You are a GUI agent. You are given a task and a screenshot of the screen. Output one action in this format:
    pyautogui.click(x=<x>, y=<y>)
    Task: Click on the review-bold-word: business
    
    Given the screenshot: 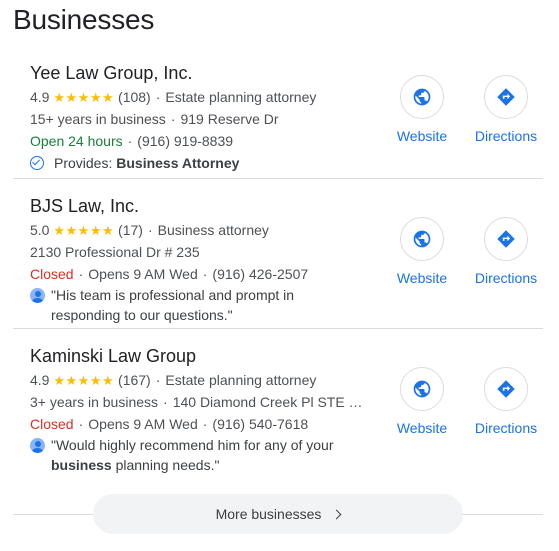 What is the action you would take?
    pyautogui.click(x=81, y=465)
    